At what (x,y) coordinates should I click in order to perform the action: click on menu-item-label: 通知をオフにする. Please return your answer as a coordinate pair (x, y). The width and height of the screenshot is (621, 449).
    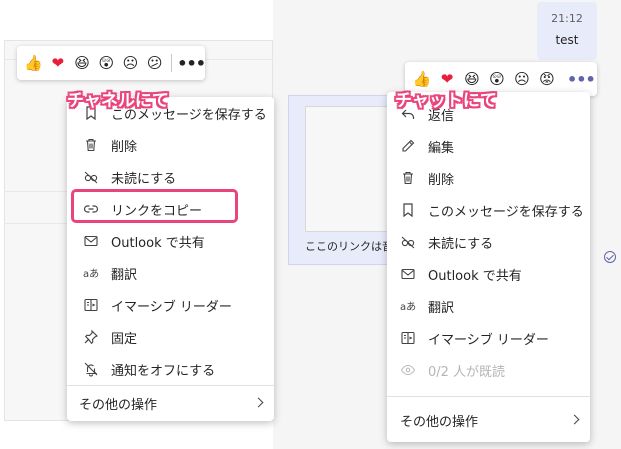
    Looking at the image, I should click on (163, 371).